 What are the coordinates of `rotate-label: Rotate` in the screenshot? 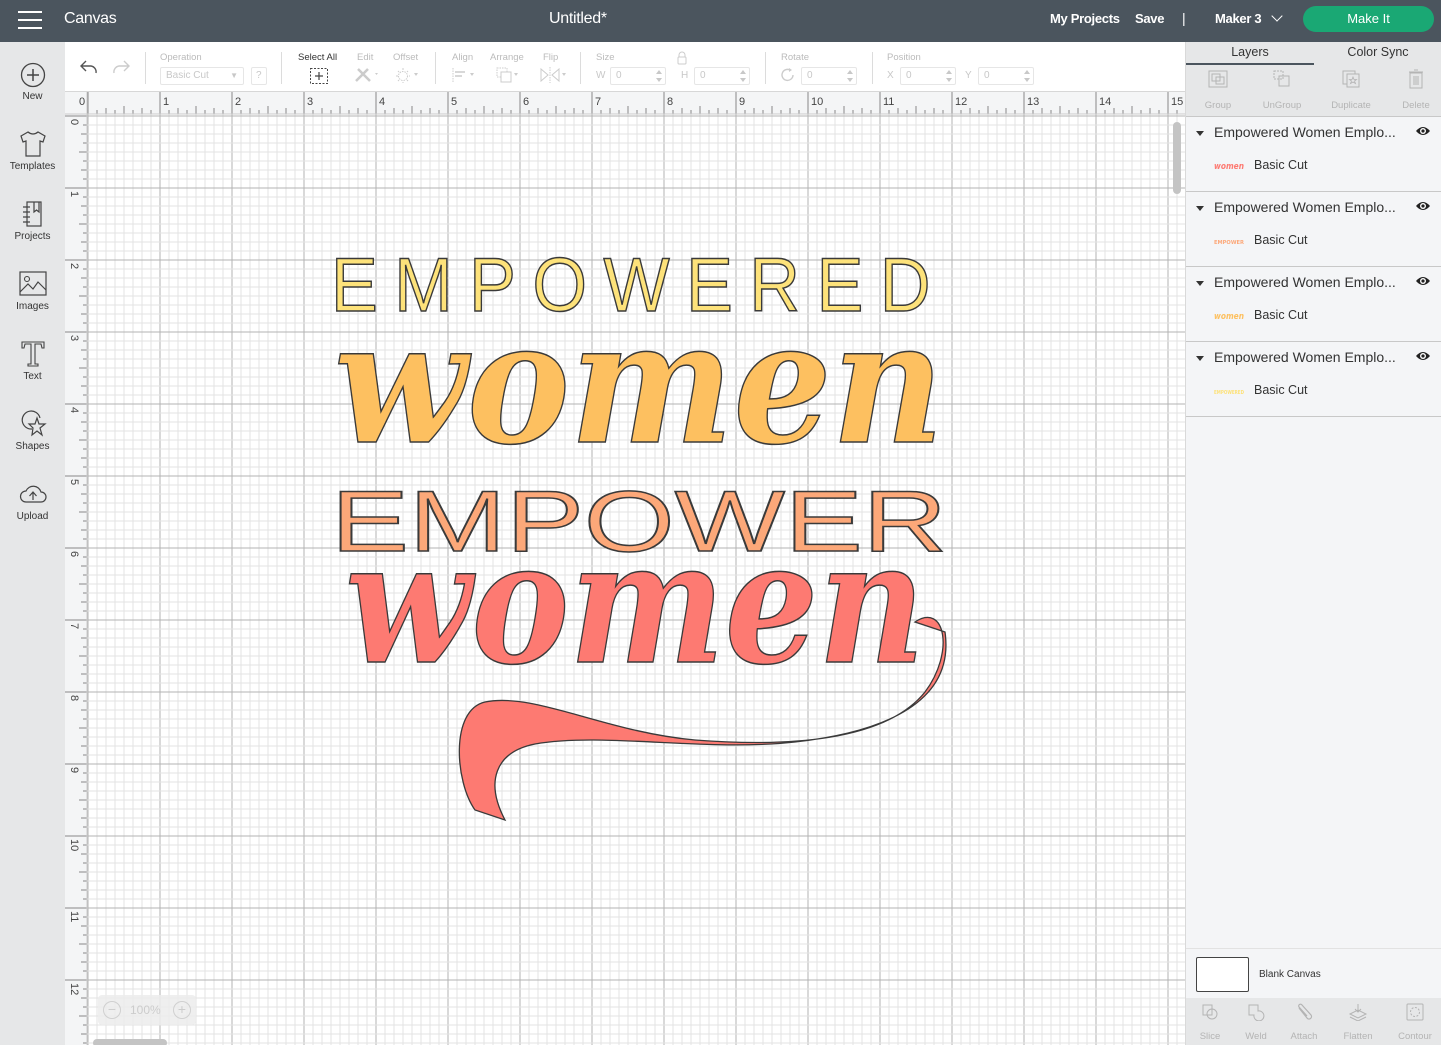 It's located at (795, 57).